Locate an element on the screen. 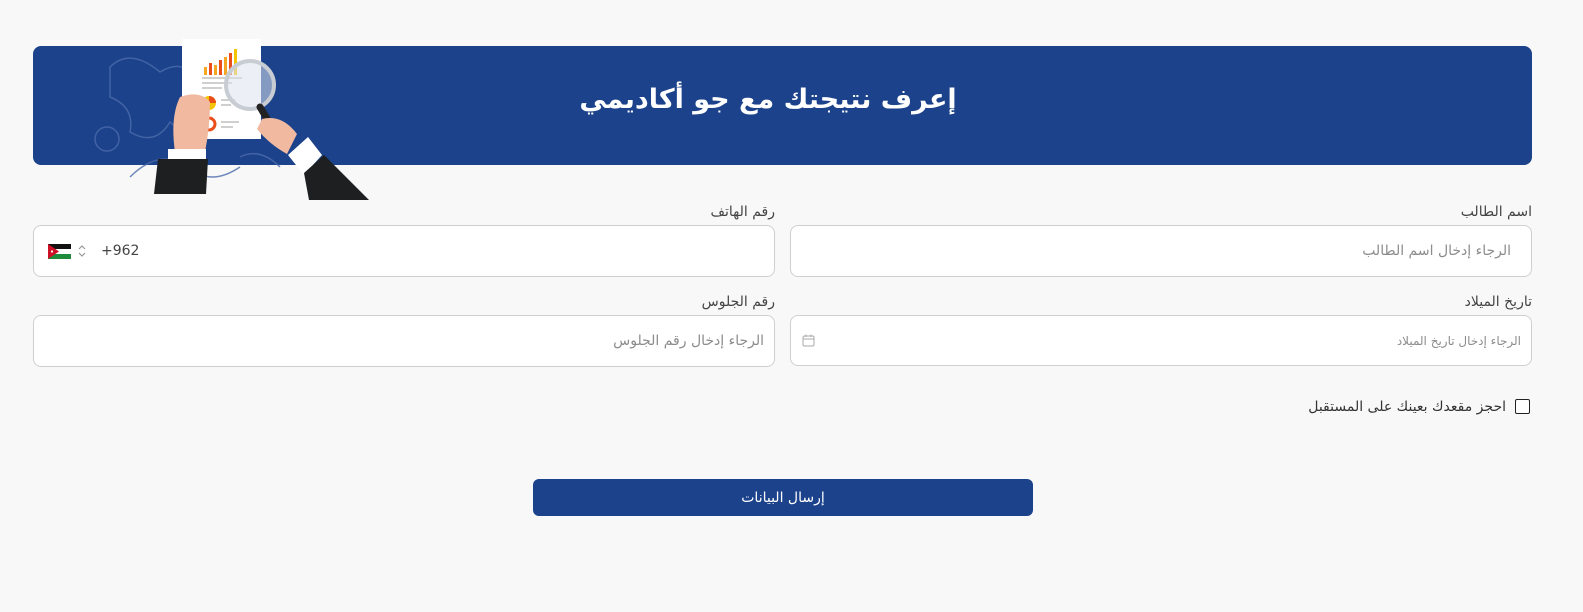 The height and width of the screenshot is (612, 1583). phone-label: رقم الهاتف is located at coordinates (742, 212).